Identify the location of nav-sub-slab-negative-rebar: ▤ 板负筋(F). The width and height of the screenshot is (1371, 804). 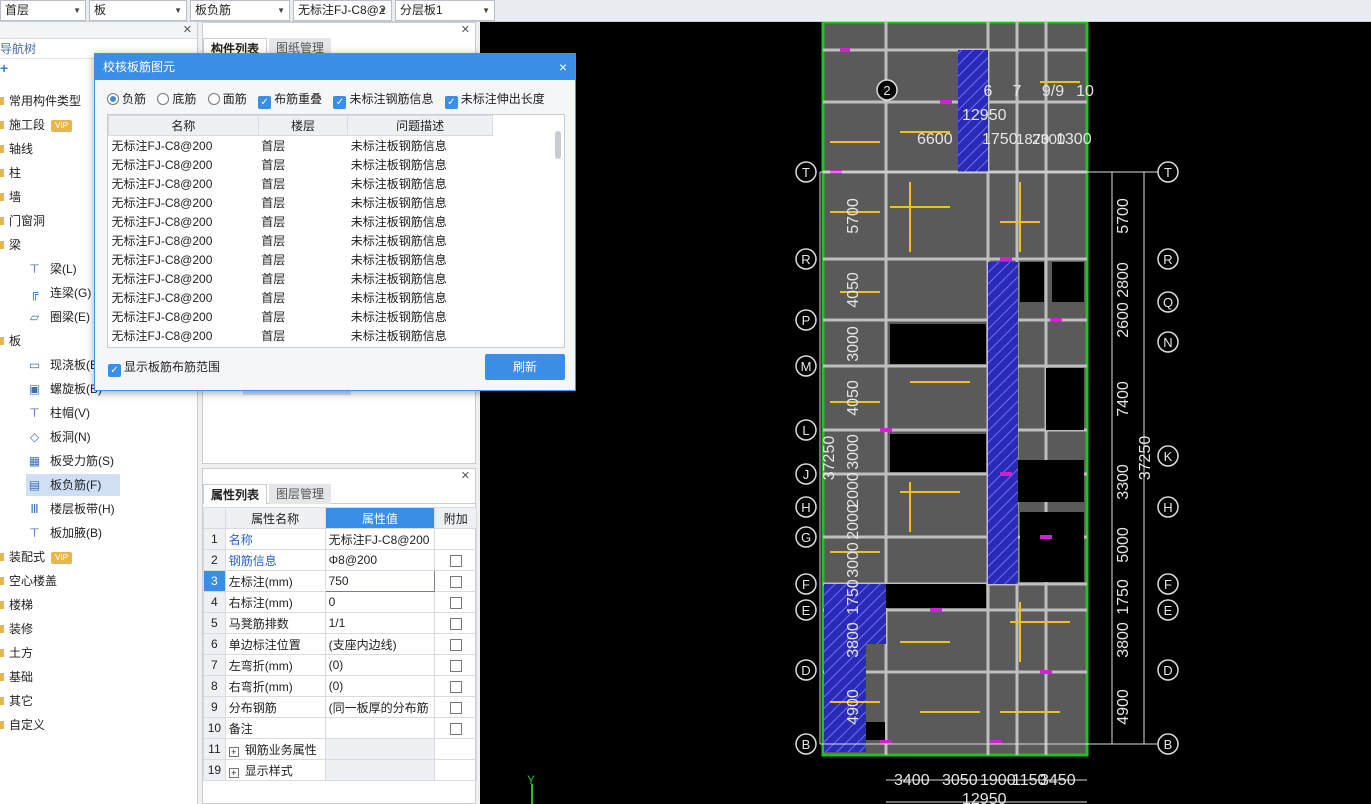
(73, 485).